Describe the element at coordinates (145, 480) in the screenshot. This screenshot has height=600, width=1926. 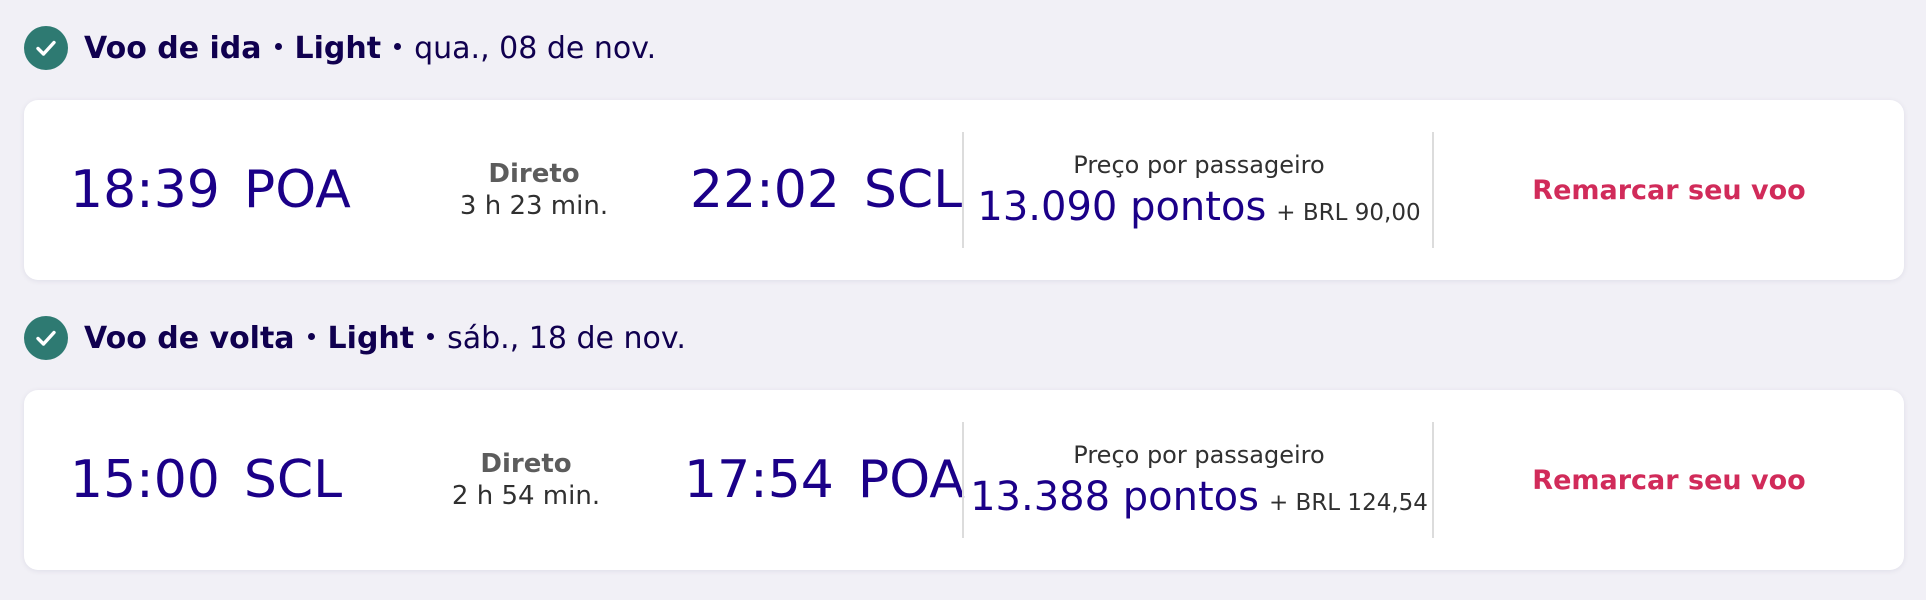
I see `departure-time: 15:00` at that location.